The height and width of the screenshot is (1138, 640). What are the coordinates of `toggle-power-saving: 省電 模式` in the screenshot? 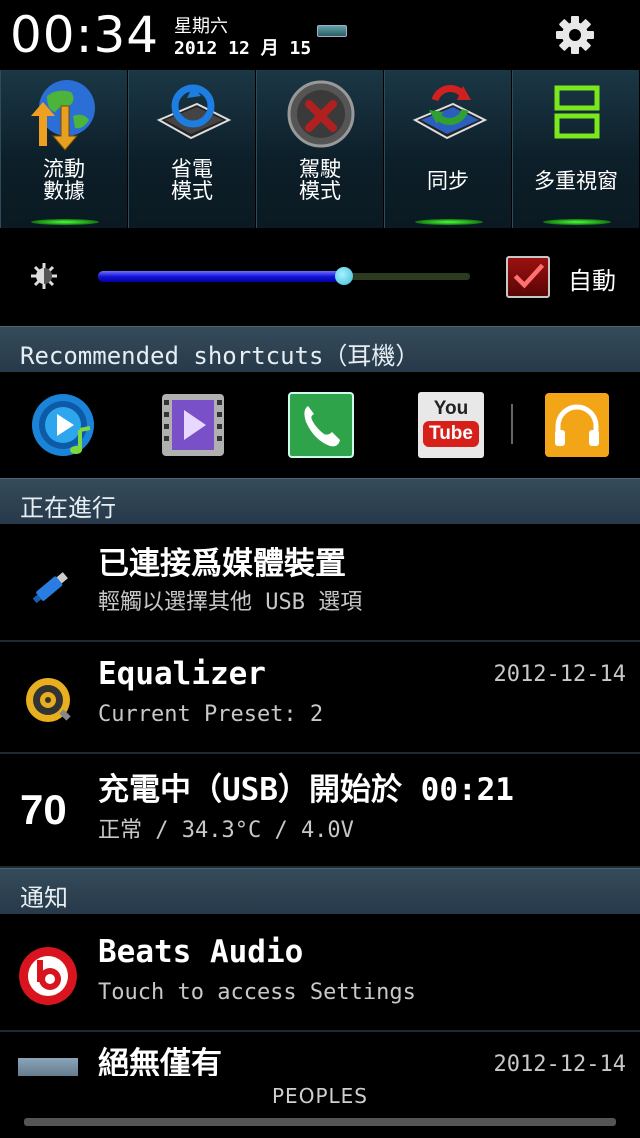 It's located at (192, 149).